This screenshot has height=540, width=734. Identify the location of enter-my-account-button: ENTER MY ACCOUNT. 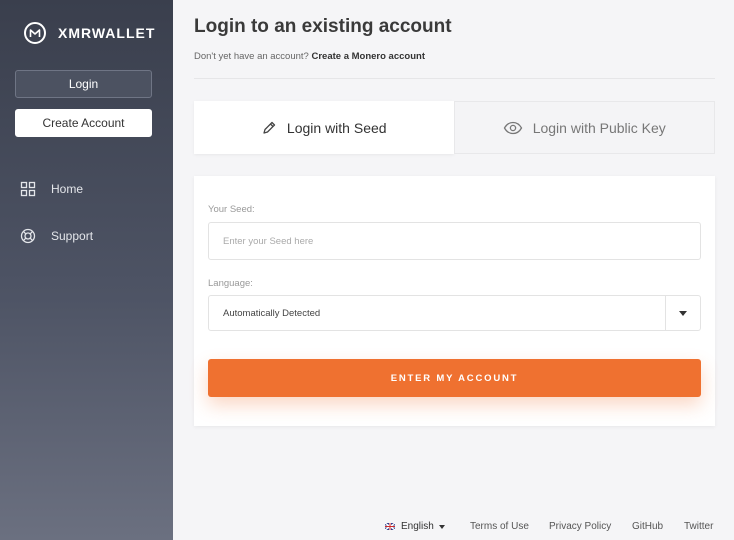
(454, 378).